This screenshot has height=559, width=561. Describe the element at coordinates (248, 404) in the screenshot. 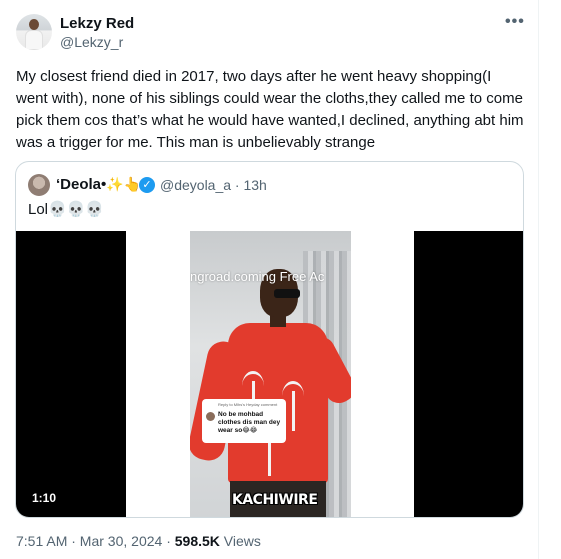

I see `comment-meta: Reply to Mlhs's Heyday comment` at that location.